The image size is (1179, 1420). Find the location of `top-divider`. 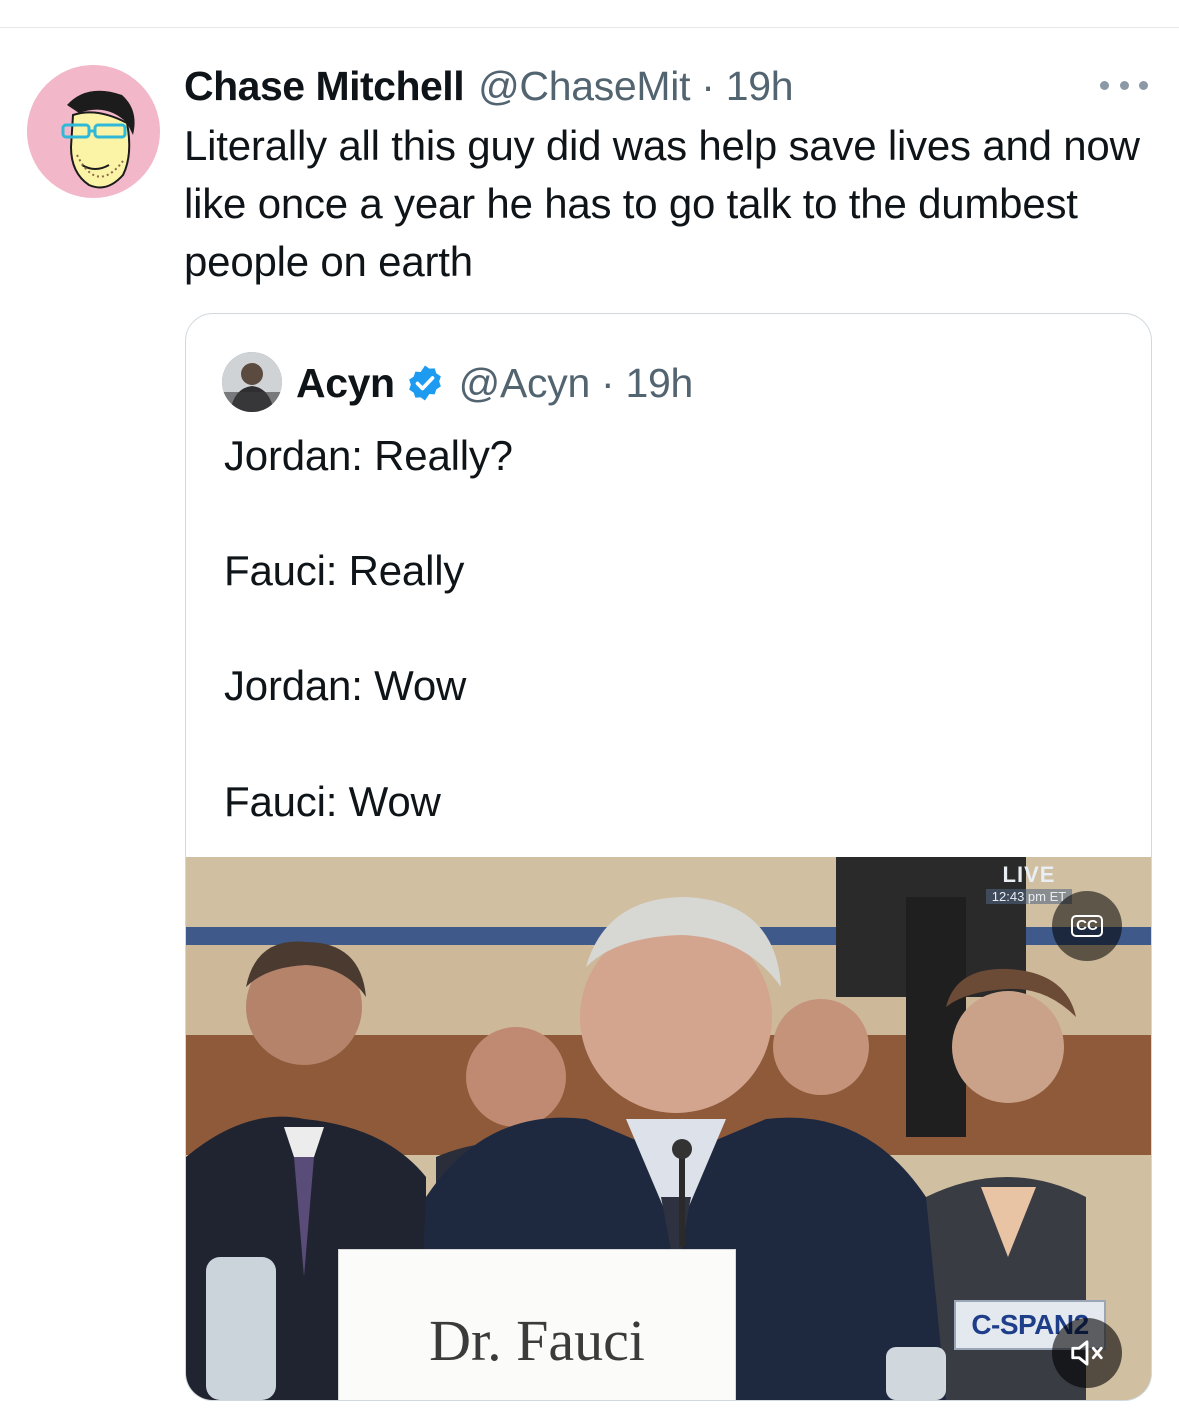

top-divider is located at coordinates (589, 27).